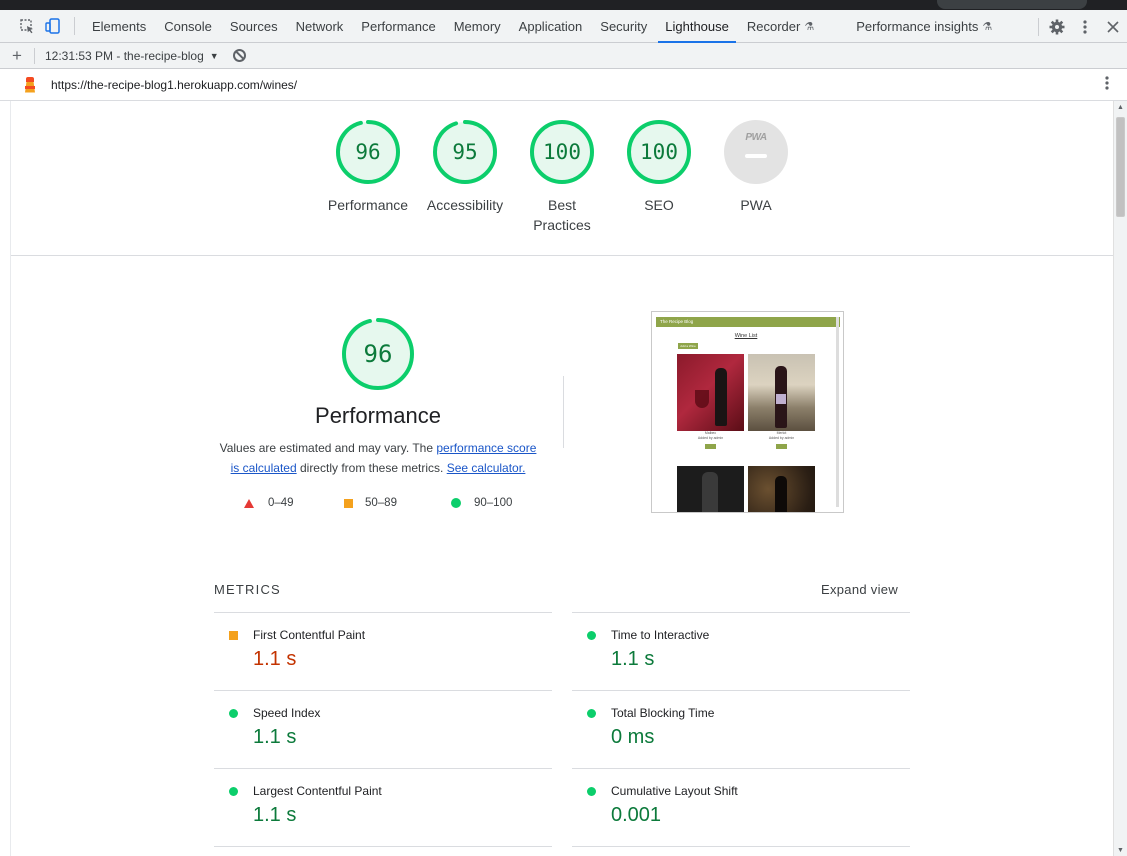  I want to click on tab-label: Sources, so click(253, 26).